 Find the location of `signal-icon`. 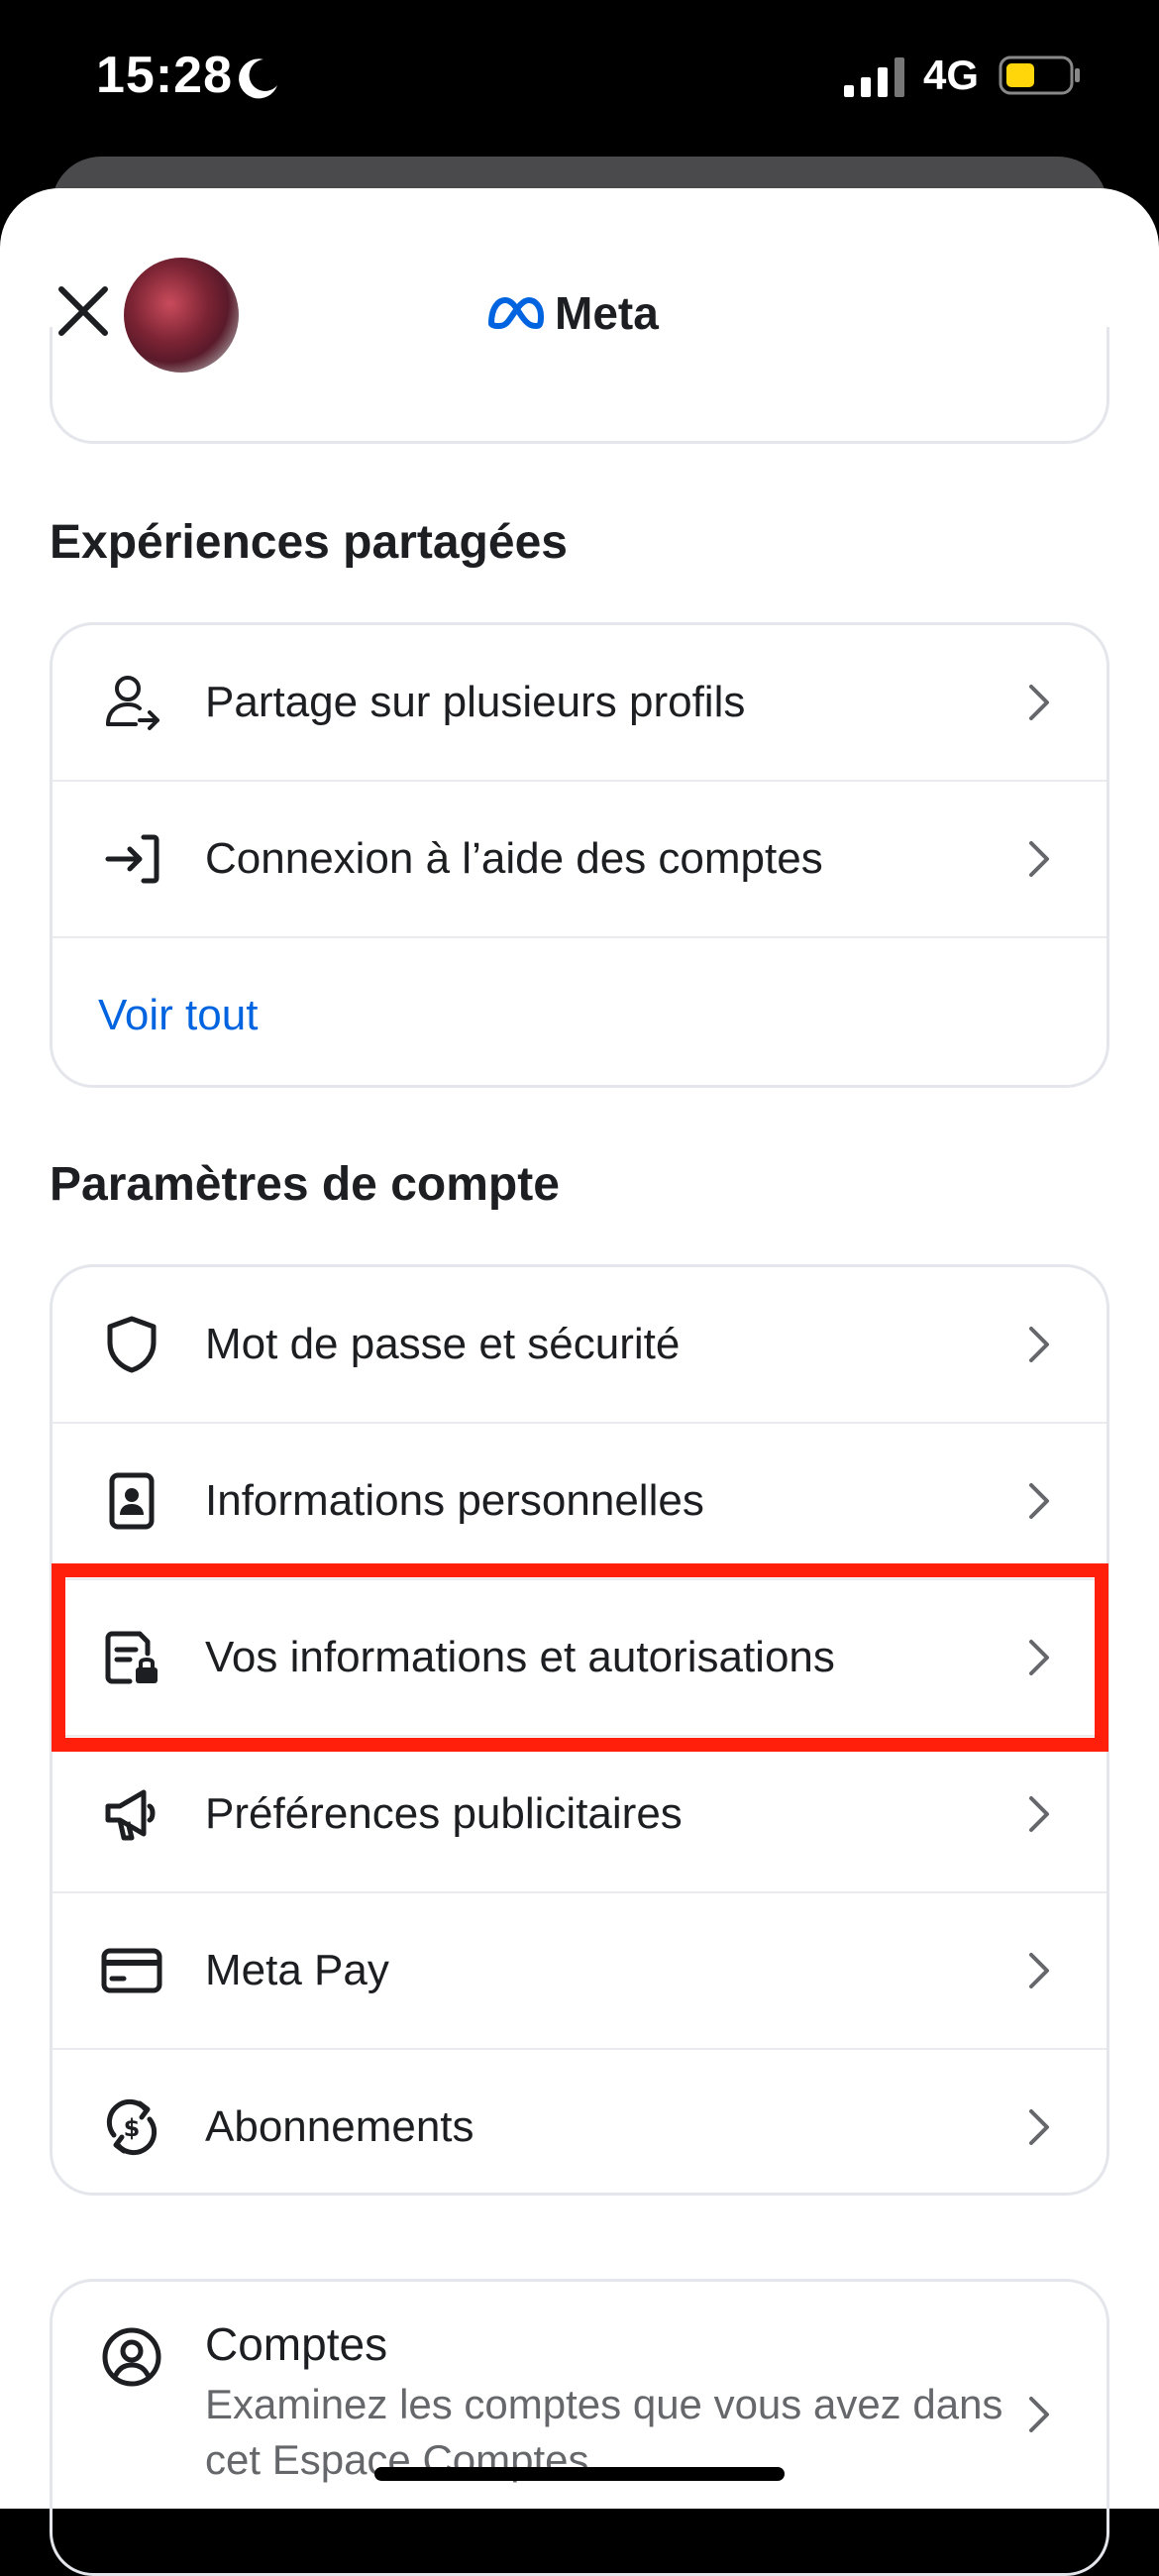

signal-icon is located at coordinates (874, 77).